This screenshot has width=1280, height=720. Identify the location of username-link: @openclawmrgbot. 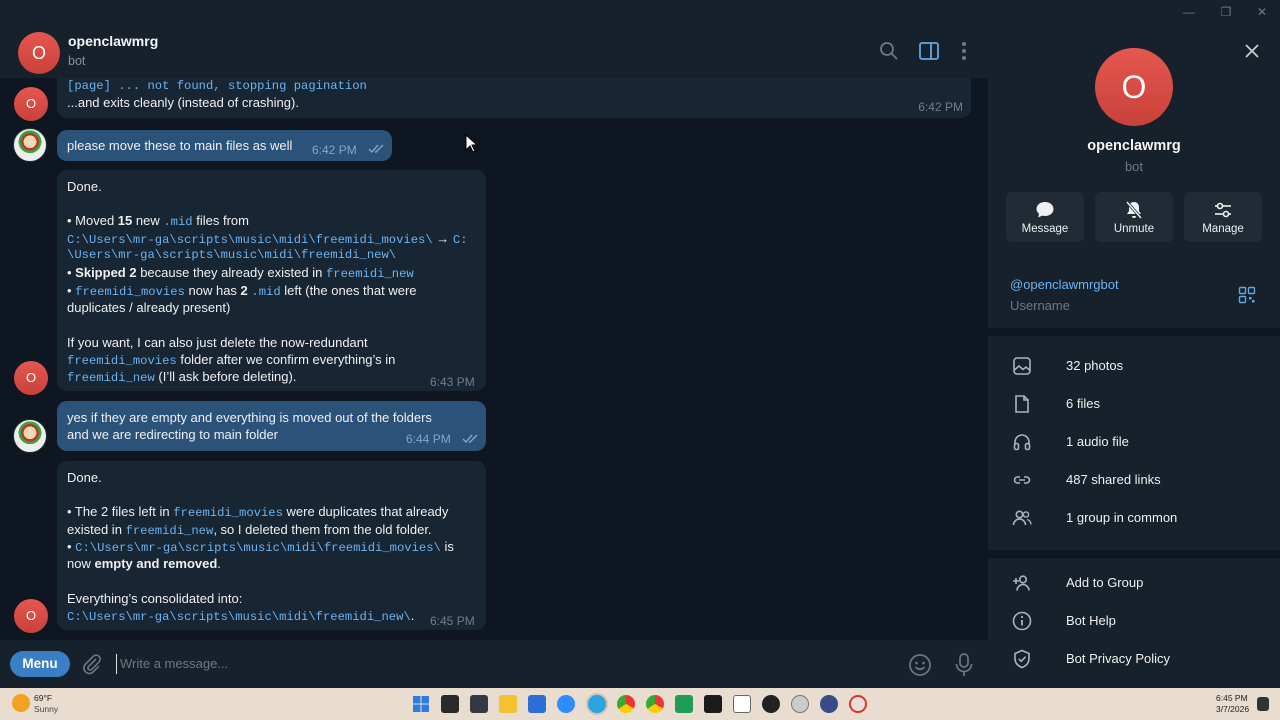
(1064, 284).